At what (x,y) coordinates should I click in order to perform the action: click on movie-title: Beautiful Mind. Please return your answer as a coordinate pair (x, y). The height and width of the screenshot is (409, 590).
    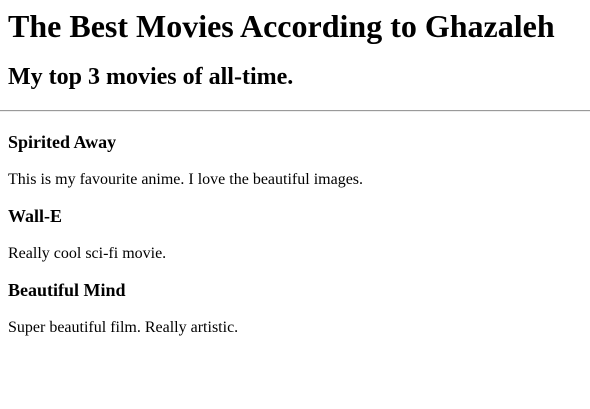
    Looking at the image, I should click on (67, 290).